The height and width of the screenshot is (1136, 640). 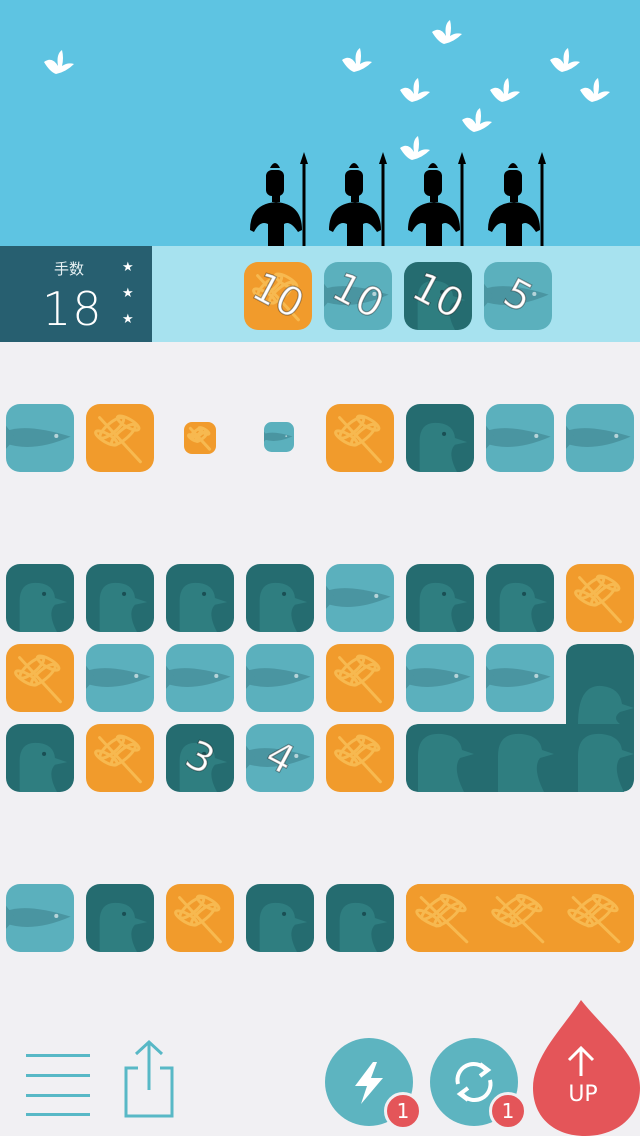 What do you see at coordinates (69, 269) in the screenshot?
I see `moves-label: 手数` at bounding box center [69, 269].